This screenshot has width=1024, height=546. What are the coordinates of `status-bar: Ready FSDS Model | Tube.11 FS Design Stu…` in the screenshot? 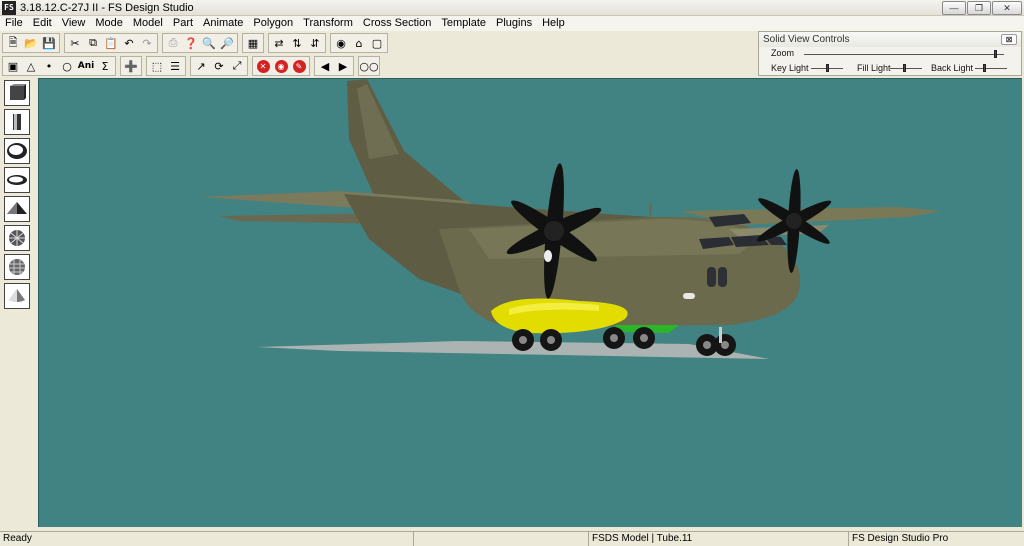 It's located at (512, 538).